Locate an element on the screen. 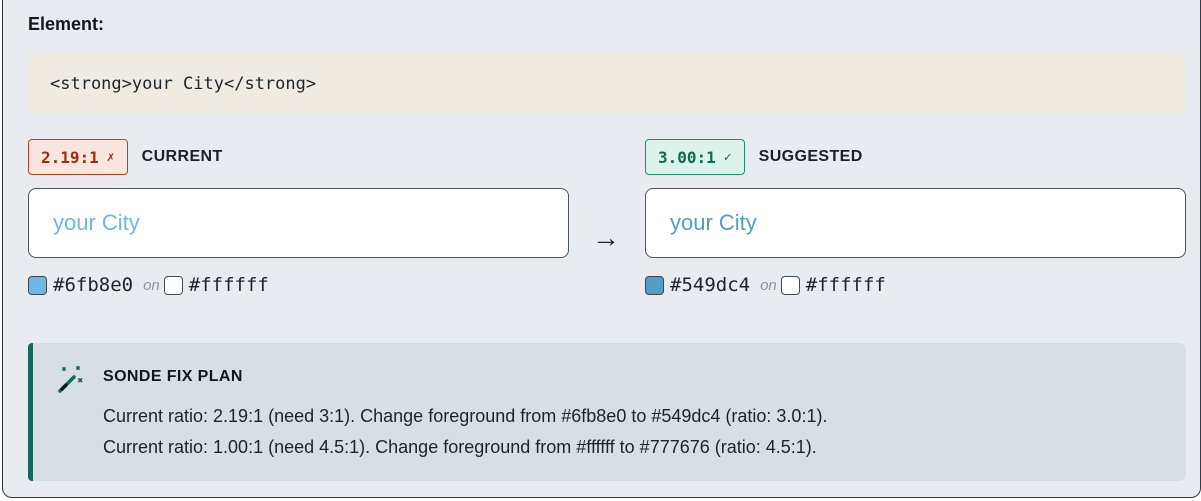 The width and height of the screenshot is (1201, 501). magic-wand-icon is located at coordinates (70, 379).